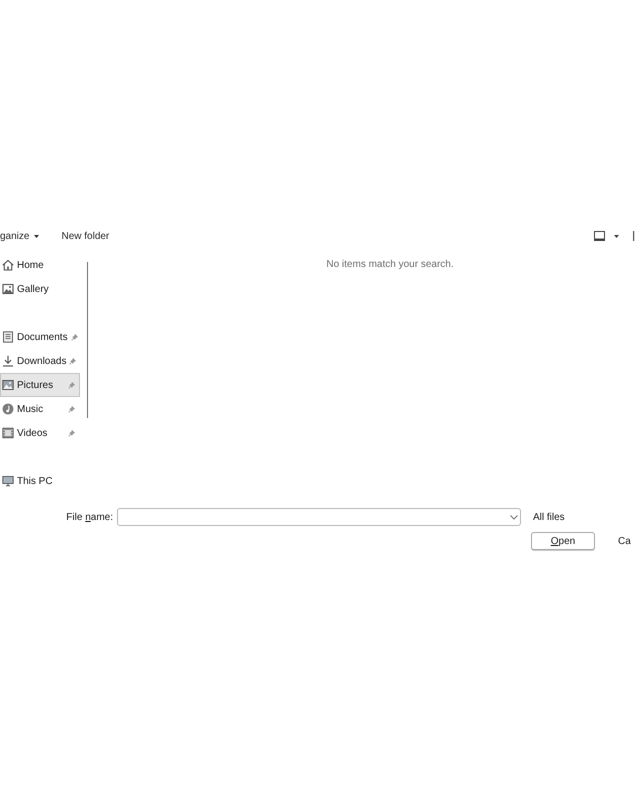 This screenshot has width=635, height=805. What do you see at coordinates (8, 385) in the screenshot?
I see `picture-icon` at bounding box center [8, 385].